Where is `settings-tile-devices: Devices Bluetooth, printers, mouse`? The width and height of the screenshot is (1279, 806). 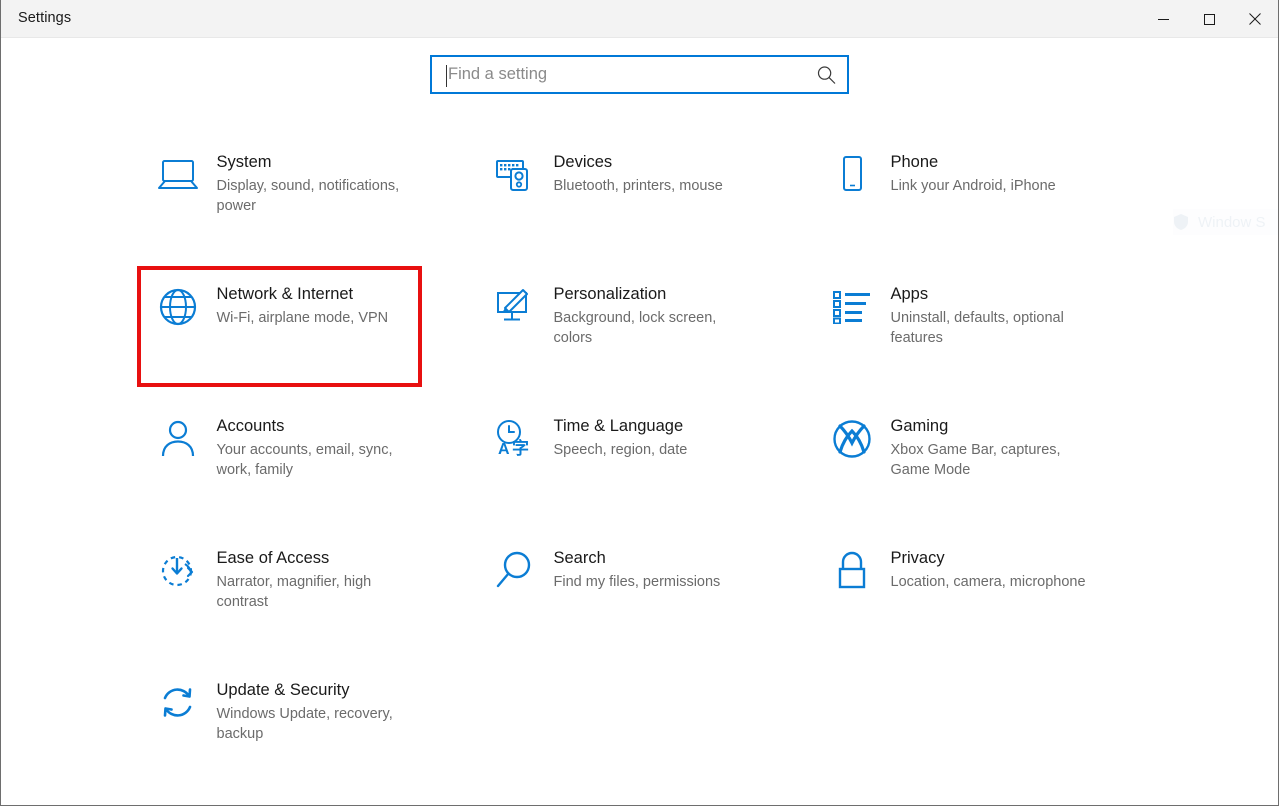 settings-tile-devices: Devices Bluetooth, printers, mouse is located at coordinates (640, 202).